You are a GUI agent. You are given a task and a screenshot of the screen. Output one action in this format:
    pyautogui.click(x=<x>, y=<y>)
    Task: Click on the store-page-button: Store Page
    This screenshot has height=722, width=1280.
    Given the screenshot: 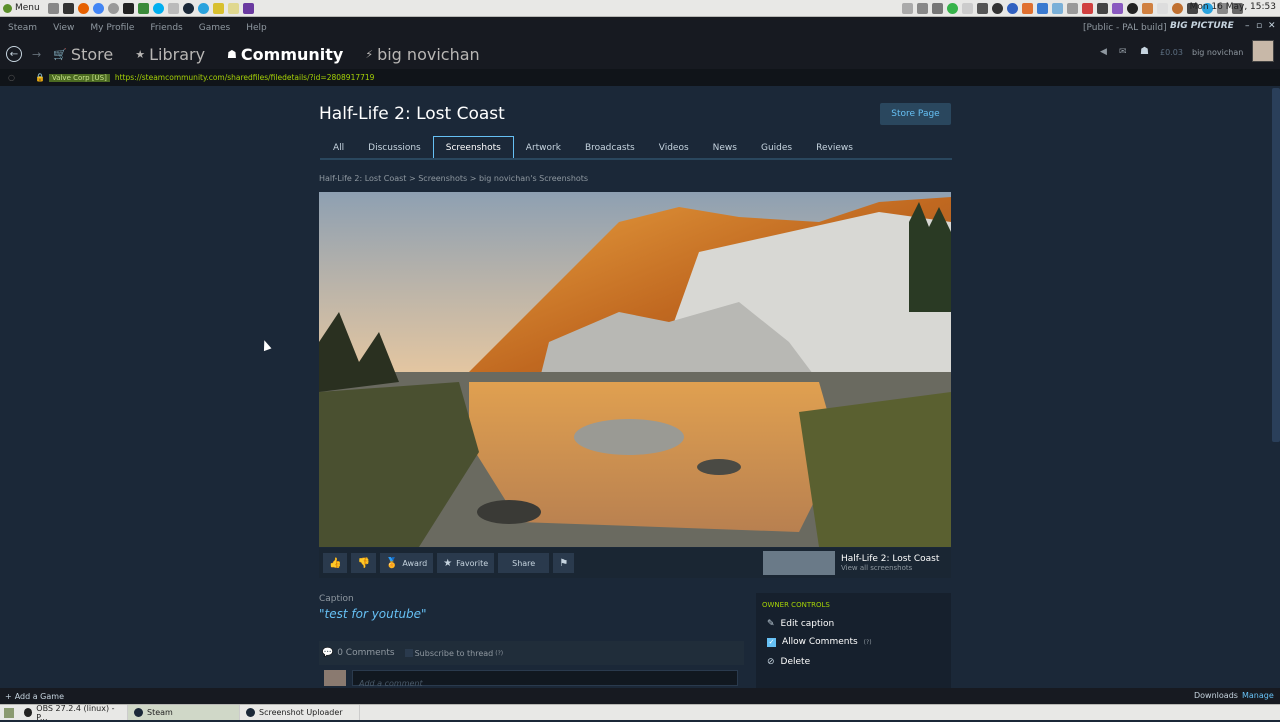 What is the action you would take?
    pyautogui.click(x=915, y=114)
    